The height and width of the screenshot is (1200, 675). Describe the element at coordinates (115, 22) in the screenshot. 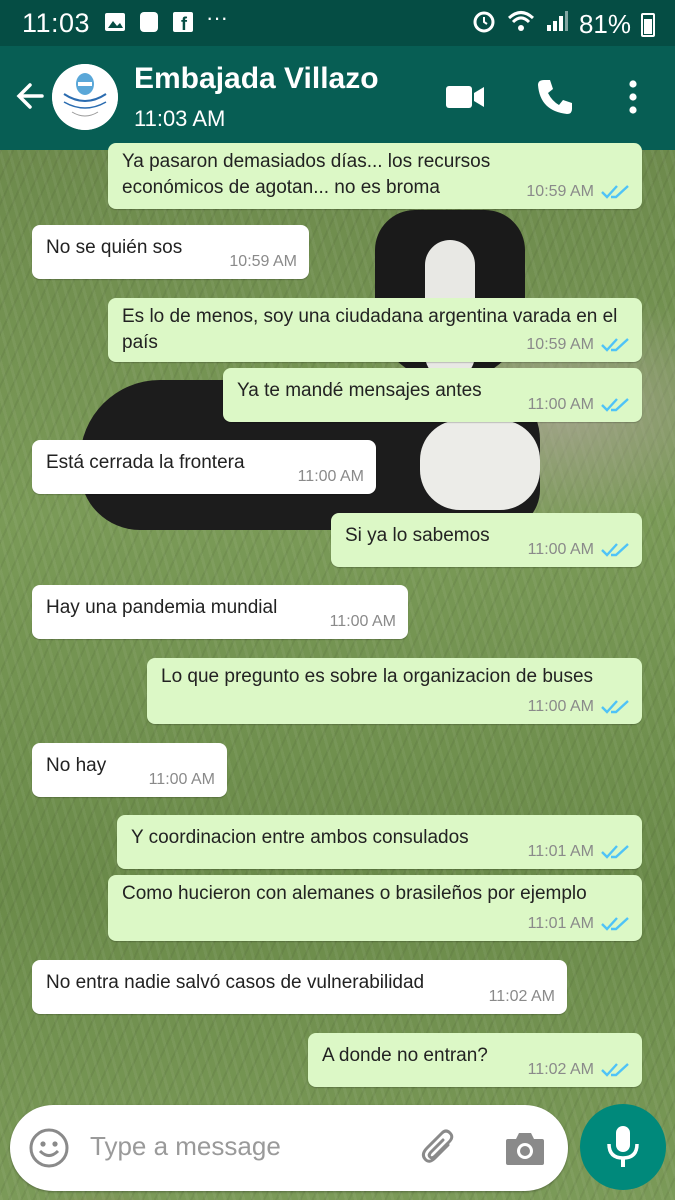

I see `gallery-icon` at that location.